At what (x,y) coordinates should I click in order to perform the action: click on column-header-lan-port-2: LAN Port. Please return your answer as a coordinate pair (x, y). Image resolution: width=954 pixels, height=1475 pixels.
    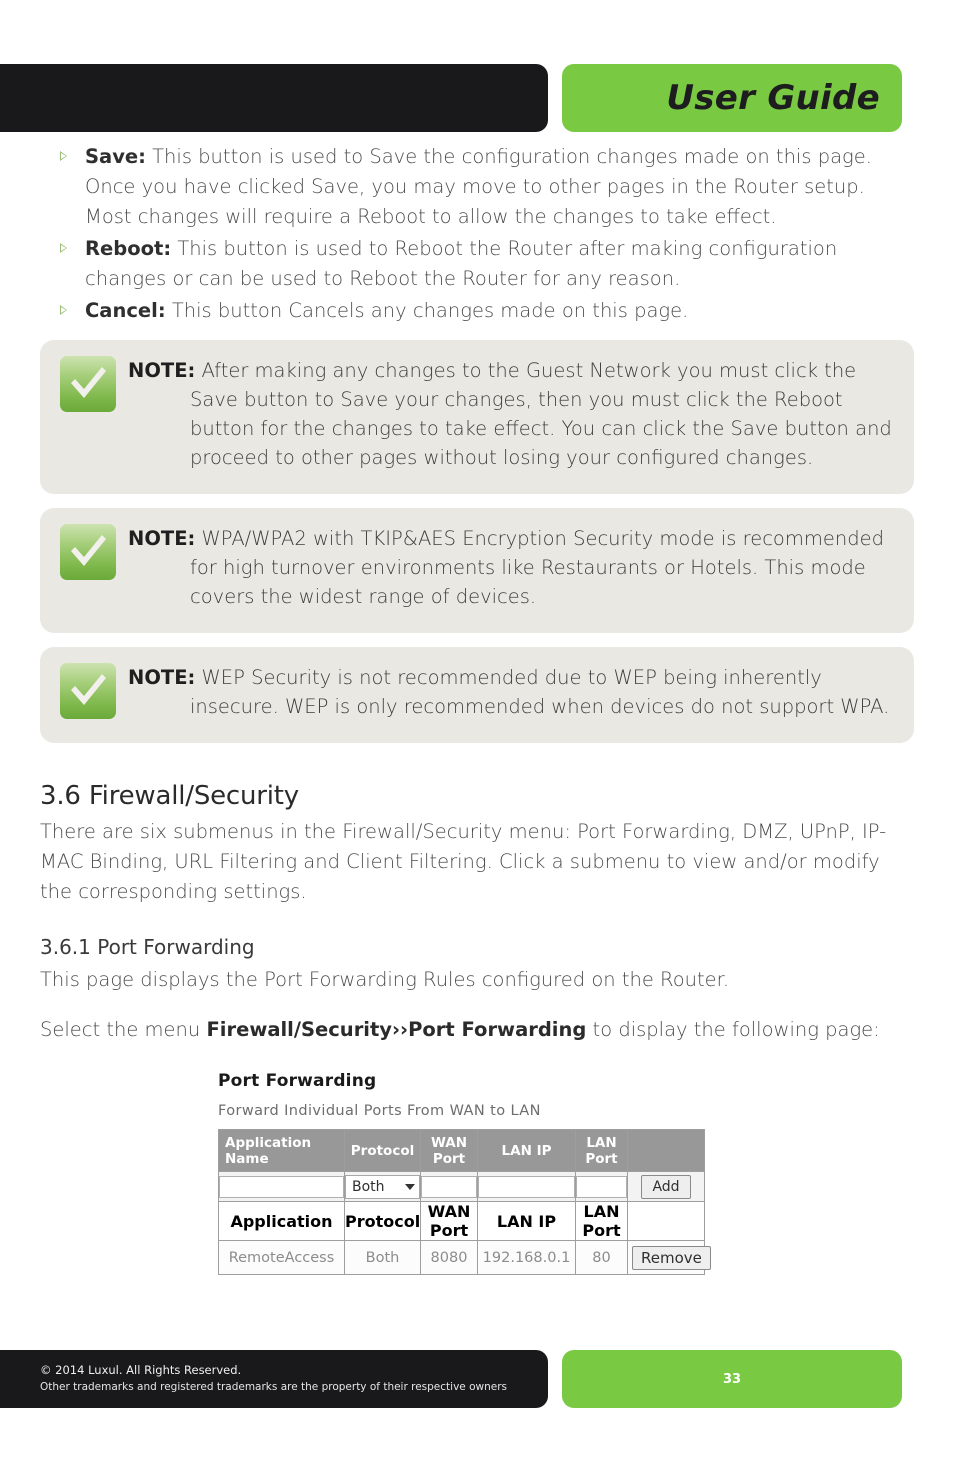
    Looking at the image, I should click on (601, 1221).